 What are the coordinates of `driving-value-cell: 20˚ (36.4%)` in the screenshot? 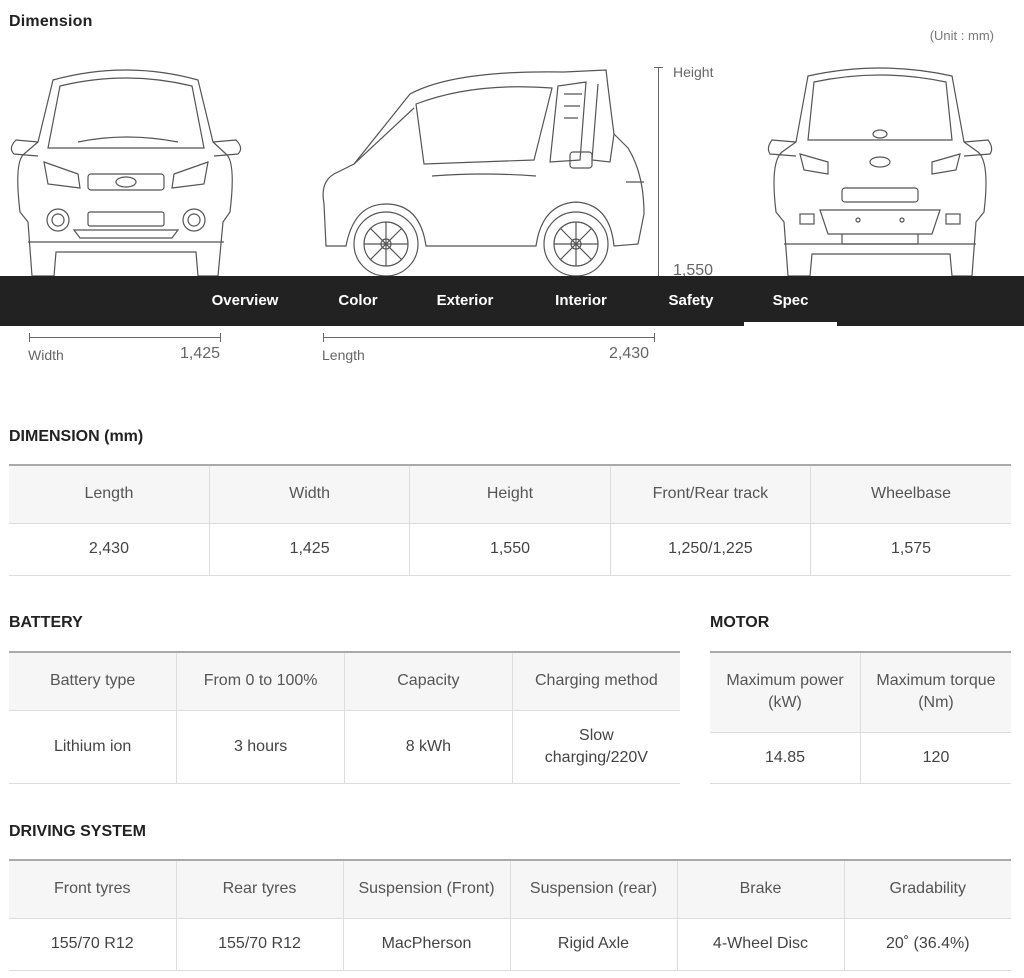 It's located at (927, 944).